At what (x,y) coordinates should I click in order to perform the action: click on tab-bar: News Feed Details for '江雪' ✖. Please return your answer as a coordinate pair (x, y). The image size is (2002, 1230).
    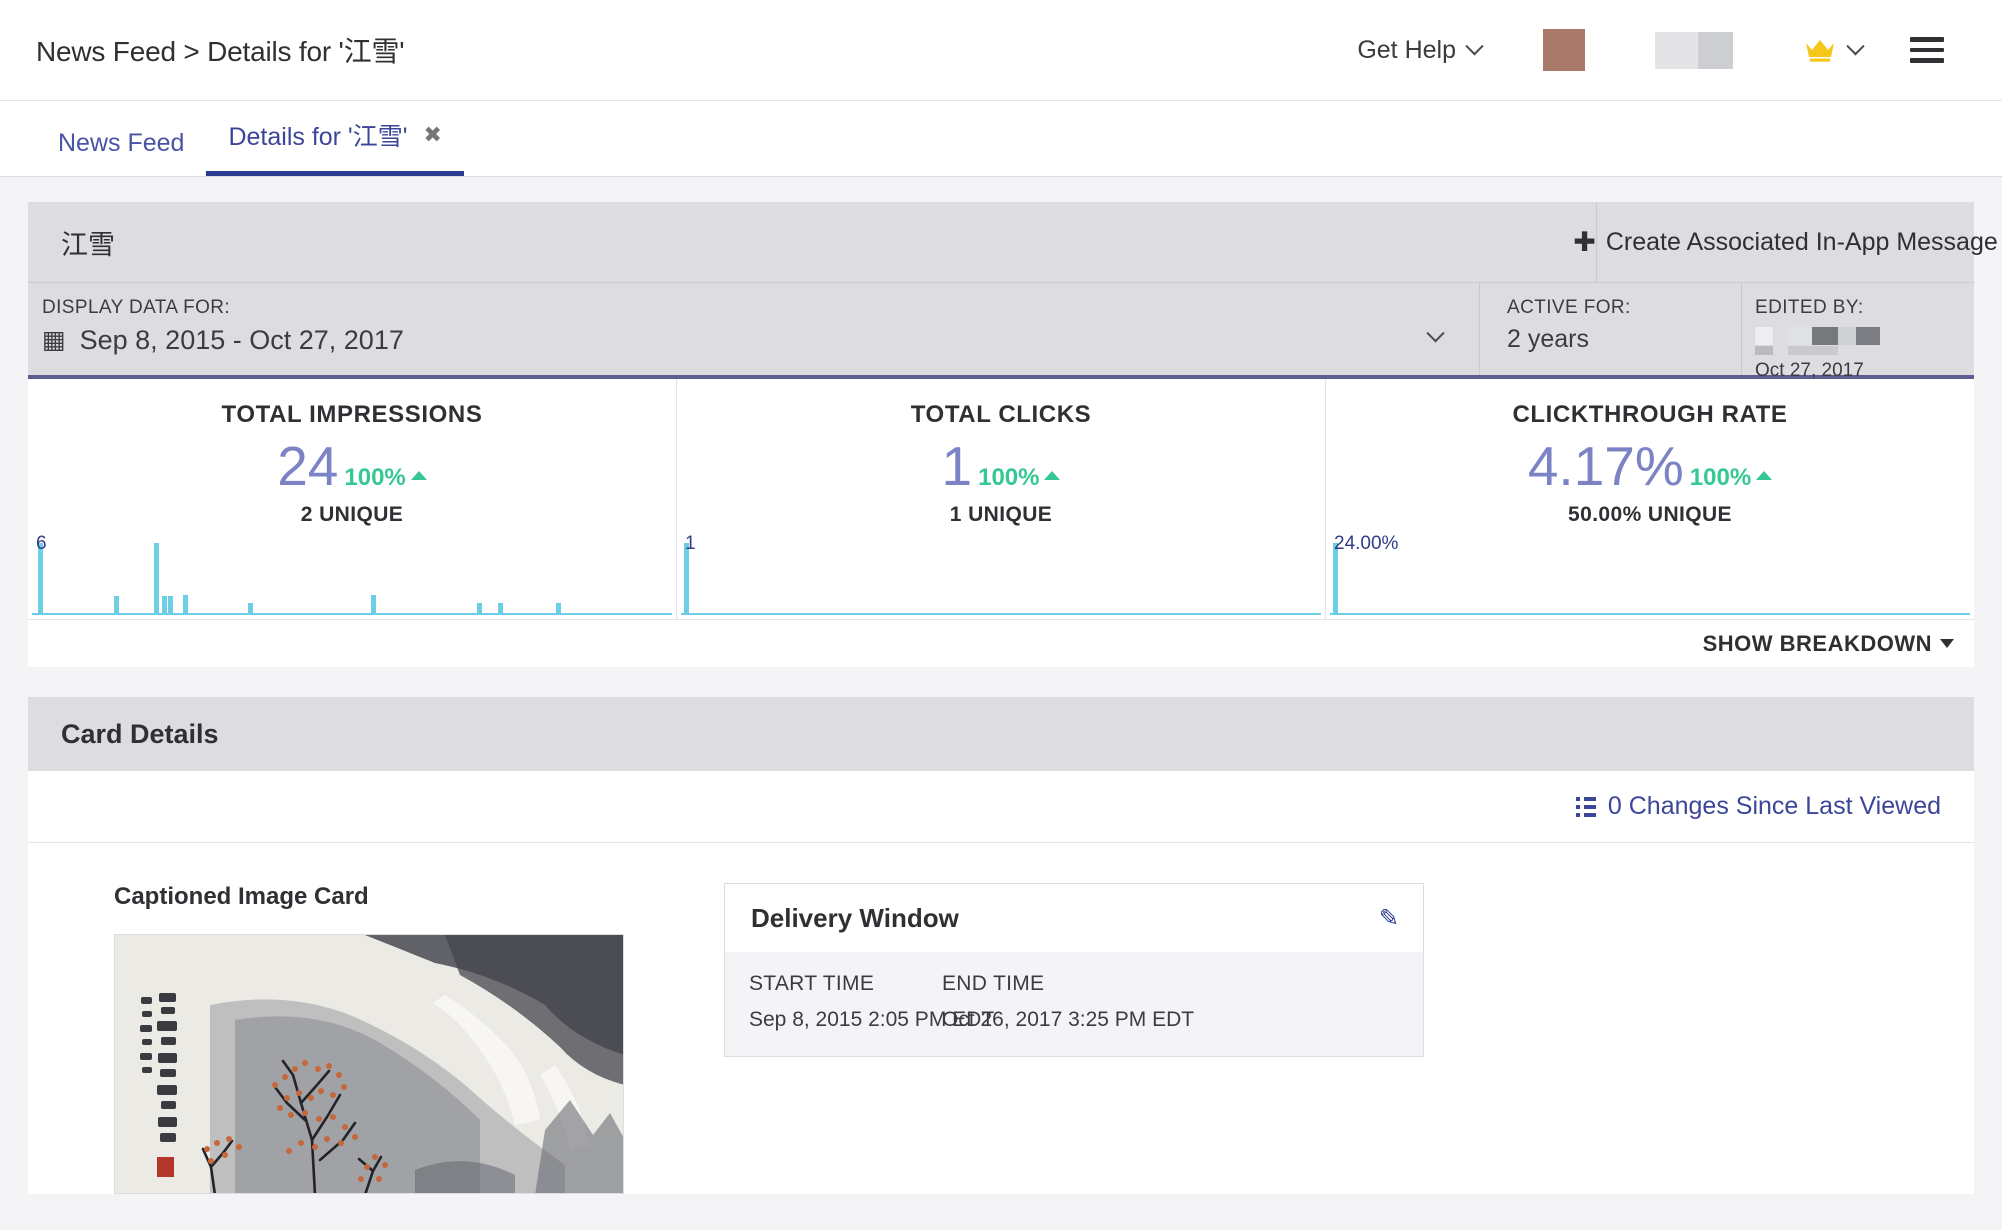
    Looking at the image, I should click on (1001, 139).